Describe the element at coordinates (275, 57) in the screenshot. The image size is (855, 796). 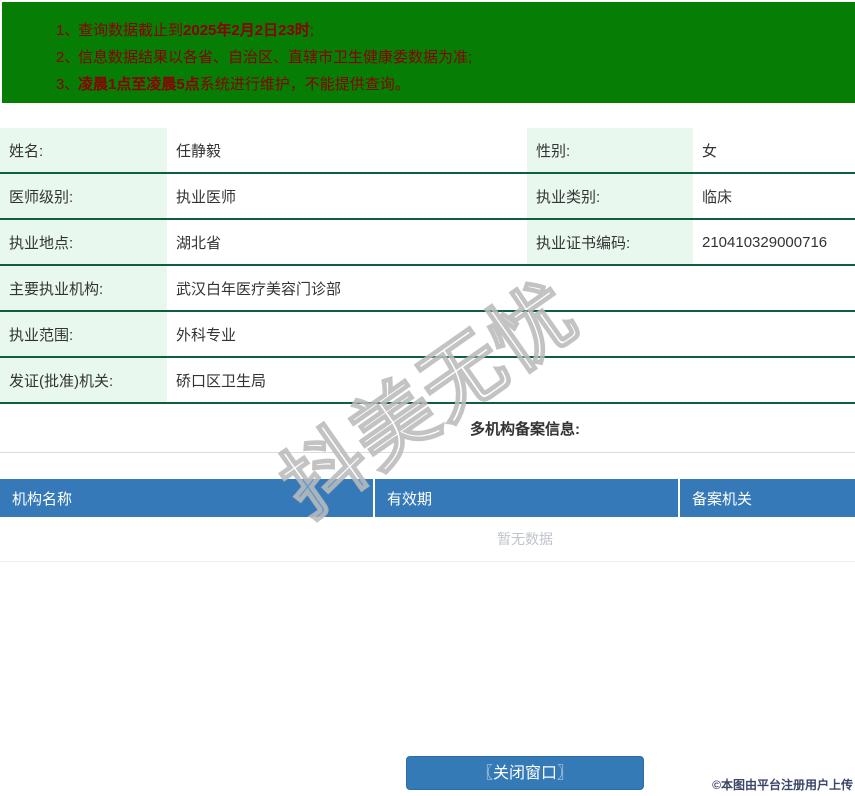
I see `notice-text: 信息数据结果以各省、自治区、直辖市卫生健康委数据为准;` at that location.